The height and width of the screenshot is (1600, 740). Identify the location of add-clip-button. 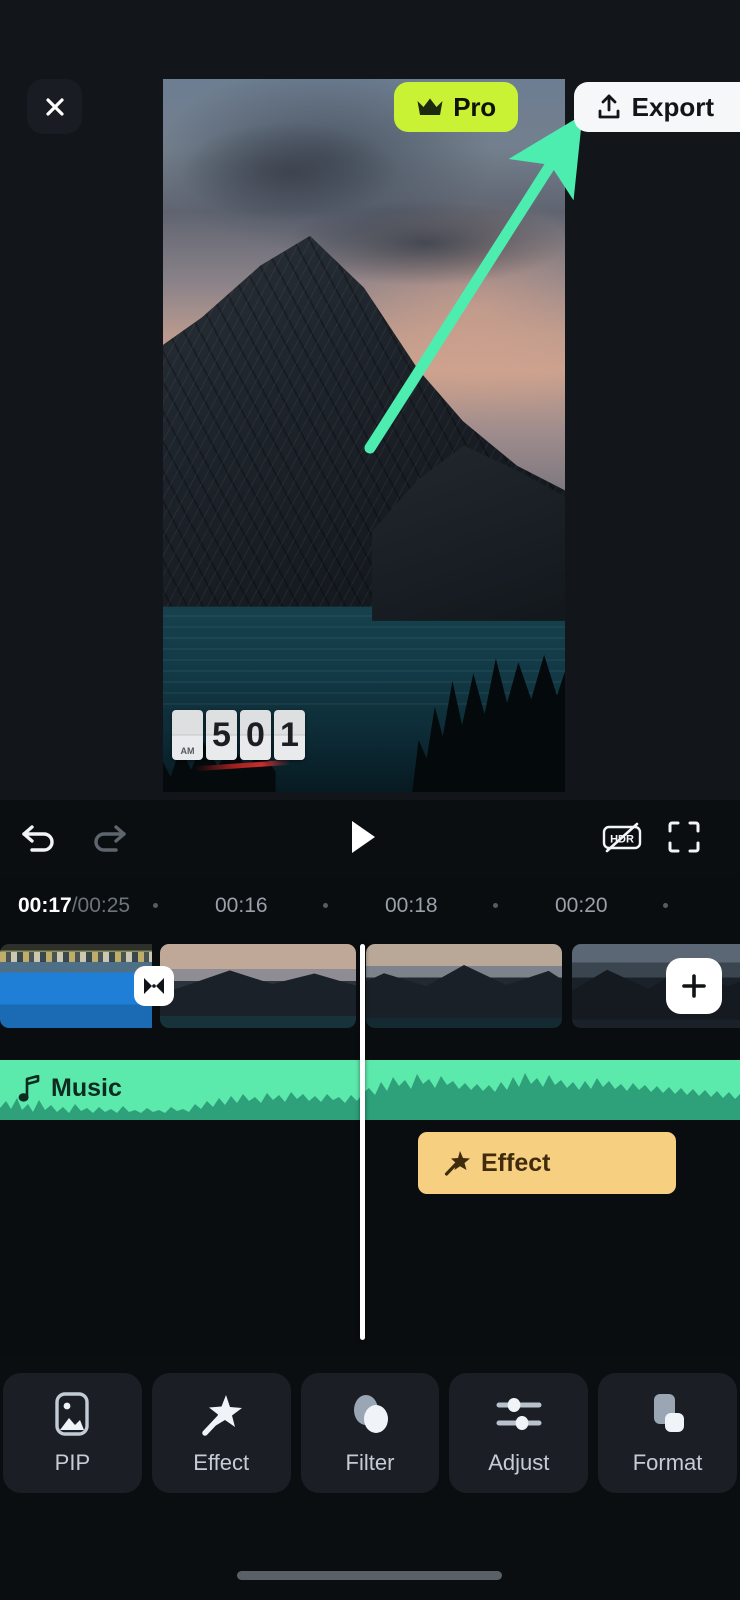
(694, 986).